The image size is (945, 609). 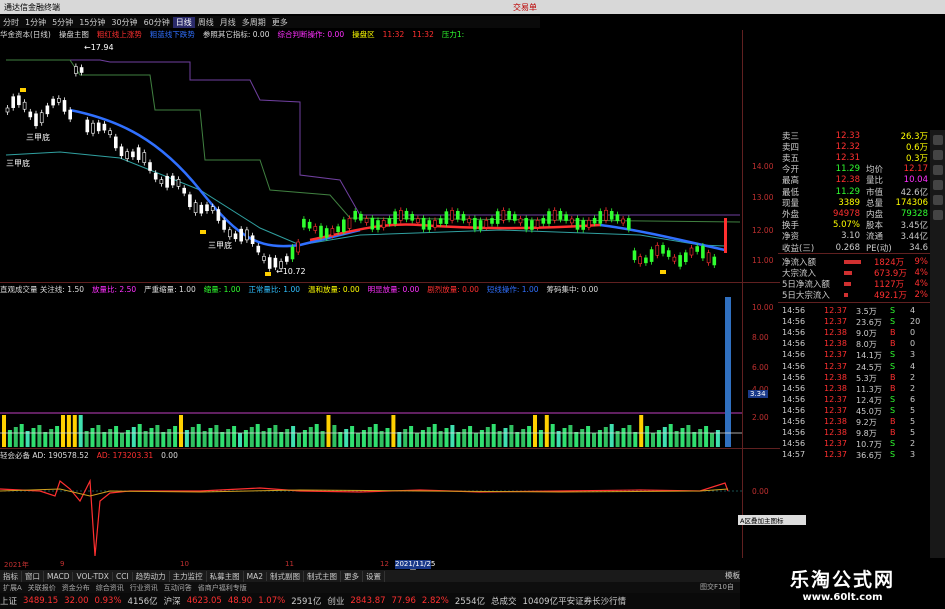 What do you see at coordinates (915, 169) in the screenshot?
I see `quote-value: 12.17` at bounding box center [915, 169].